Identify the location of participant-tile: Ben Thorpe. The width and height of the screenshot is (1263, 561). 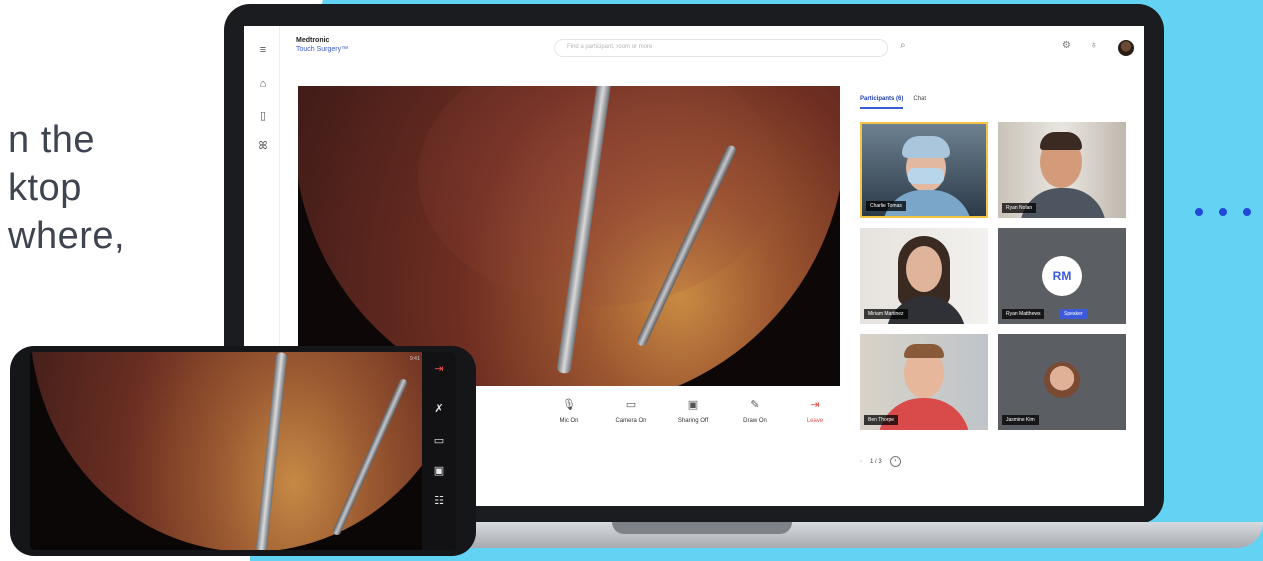
(924, 382).